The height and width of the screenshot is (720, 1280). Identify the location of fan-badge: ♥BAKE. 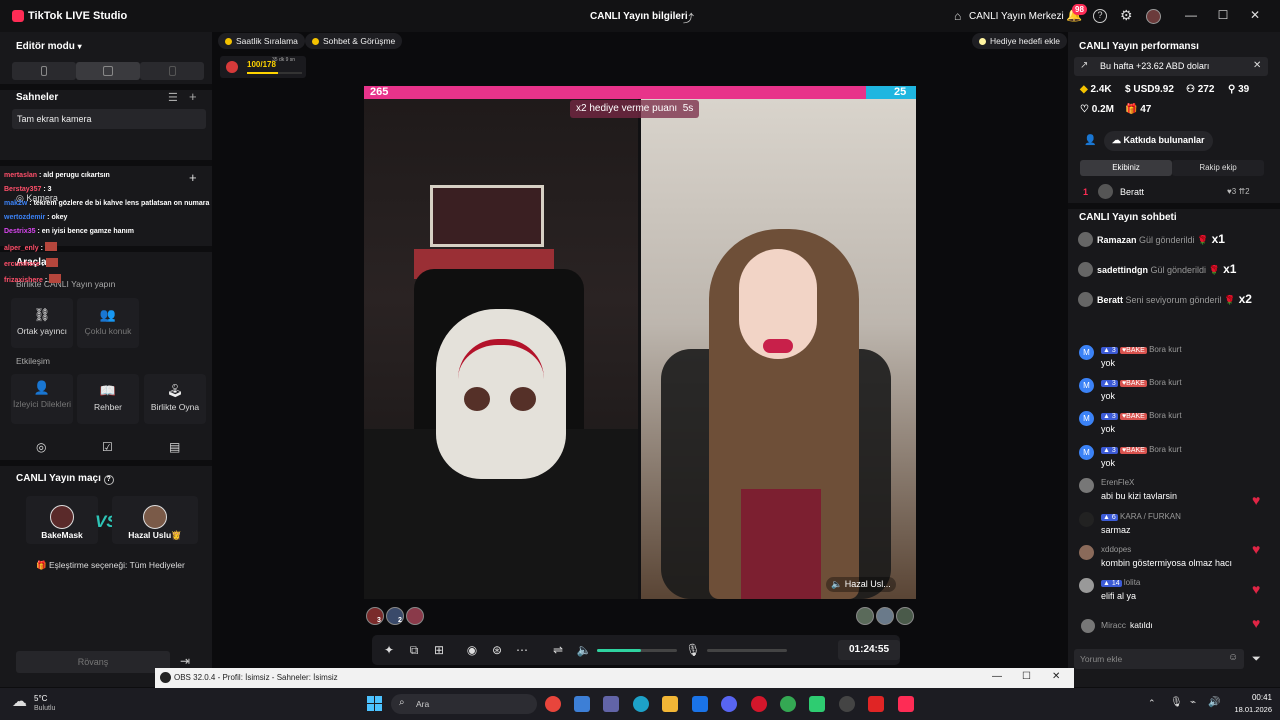
(1133, 416).